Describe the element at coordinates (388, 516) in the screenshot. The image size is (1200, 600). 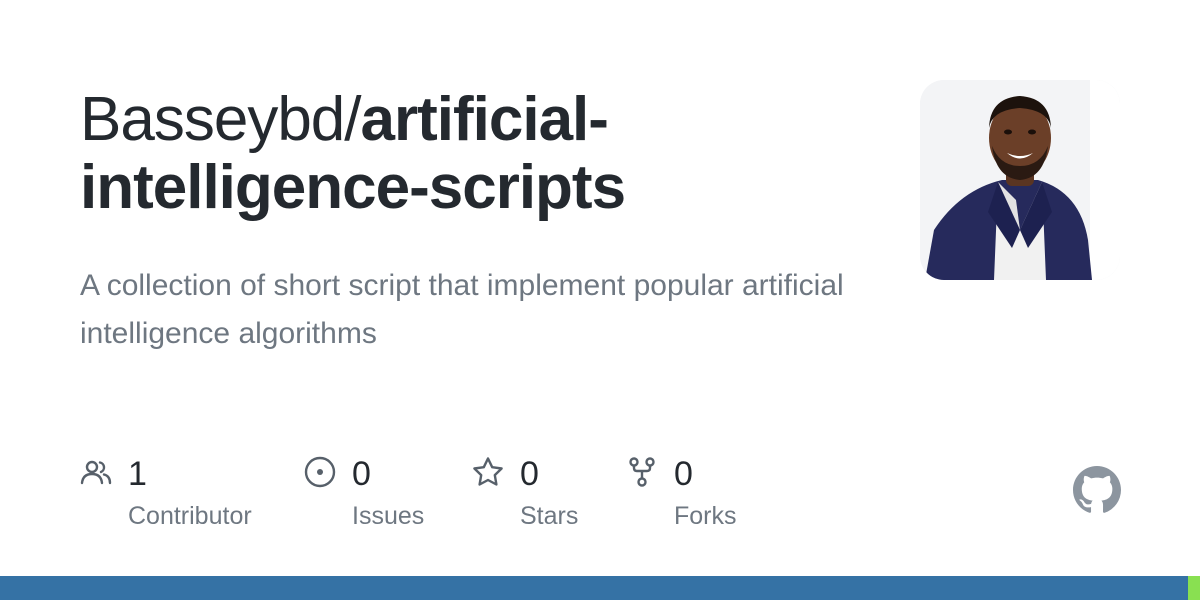
I see `issues-label: Issues` at that location.